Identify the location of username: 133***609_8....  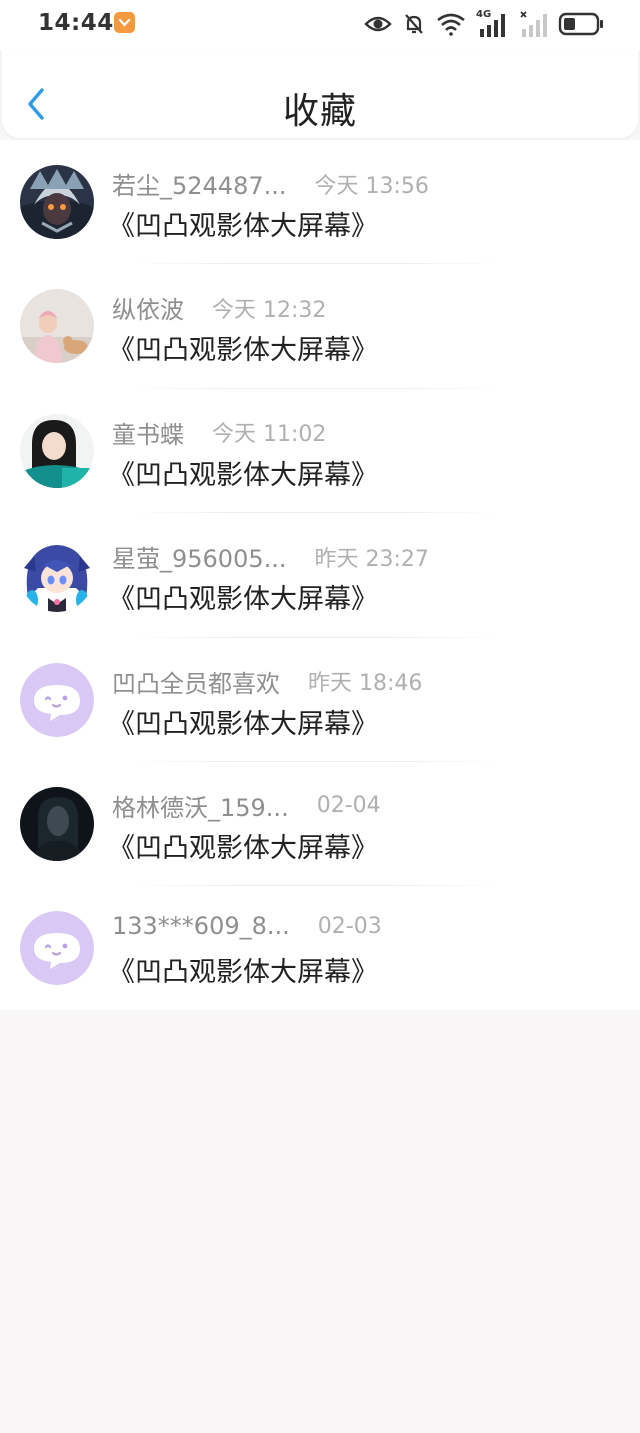
(201, 926).